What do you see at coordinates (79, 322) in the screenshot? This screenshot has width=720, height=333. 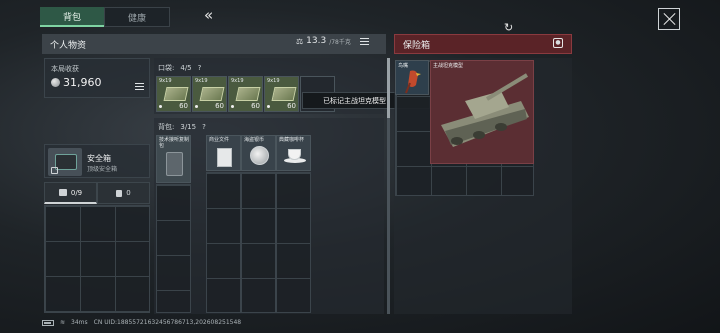 I see `ping-value: 34ms` at bounding box center [79, 322].